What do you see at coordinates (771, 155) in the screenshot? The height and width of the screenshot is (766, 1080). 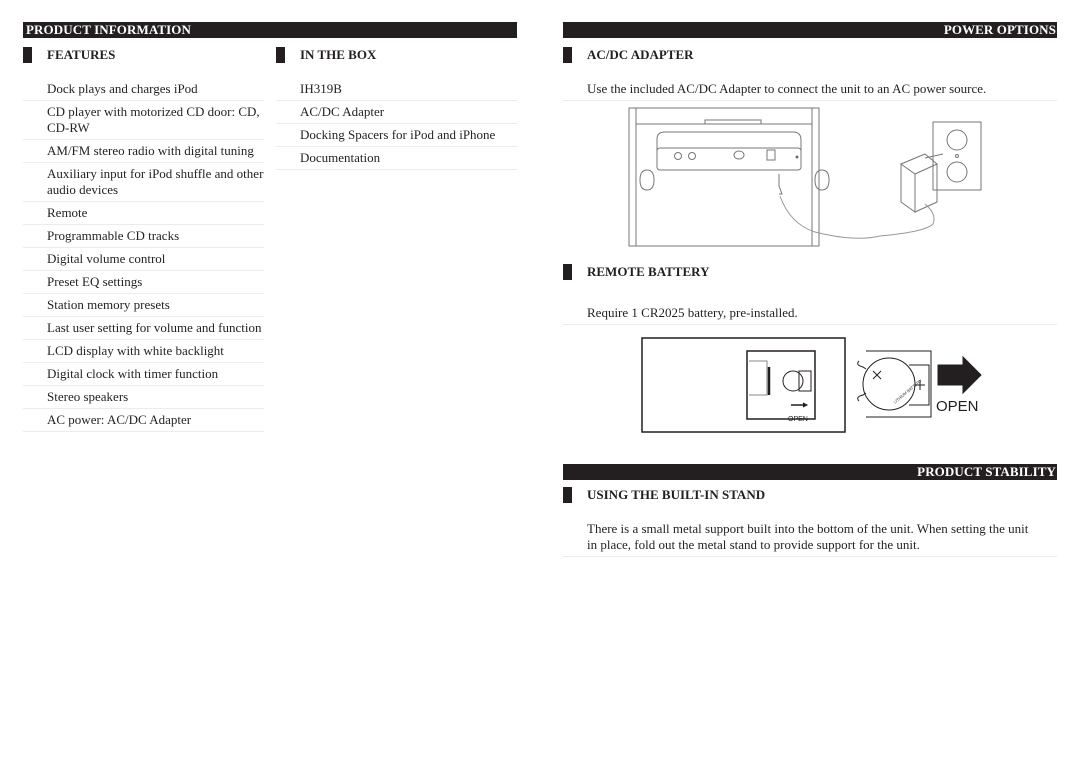 I see `dc-in-port-icon` at bounding box center [771, 155].